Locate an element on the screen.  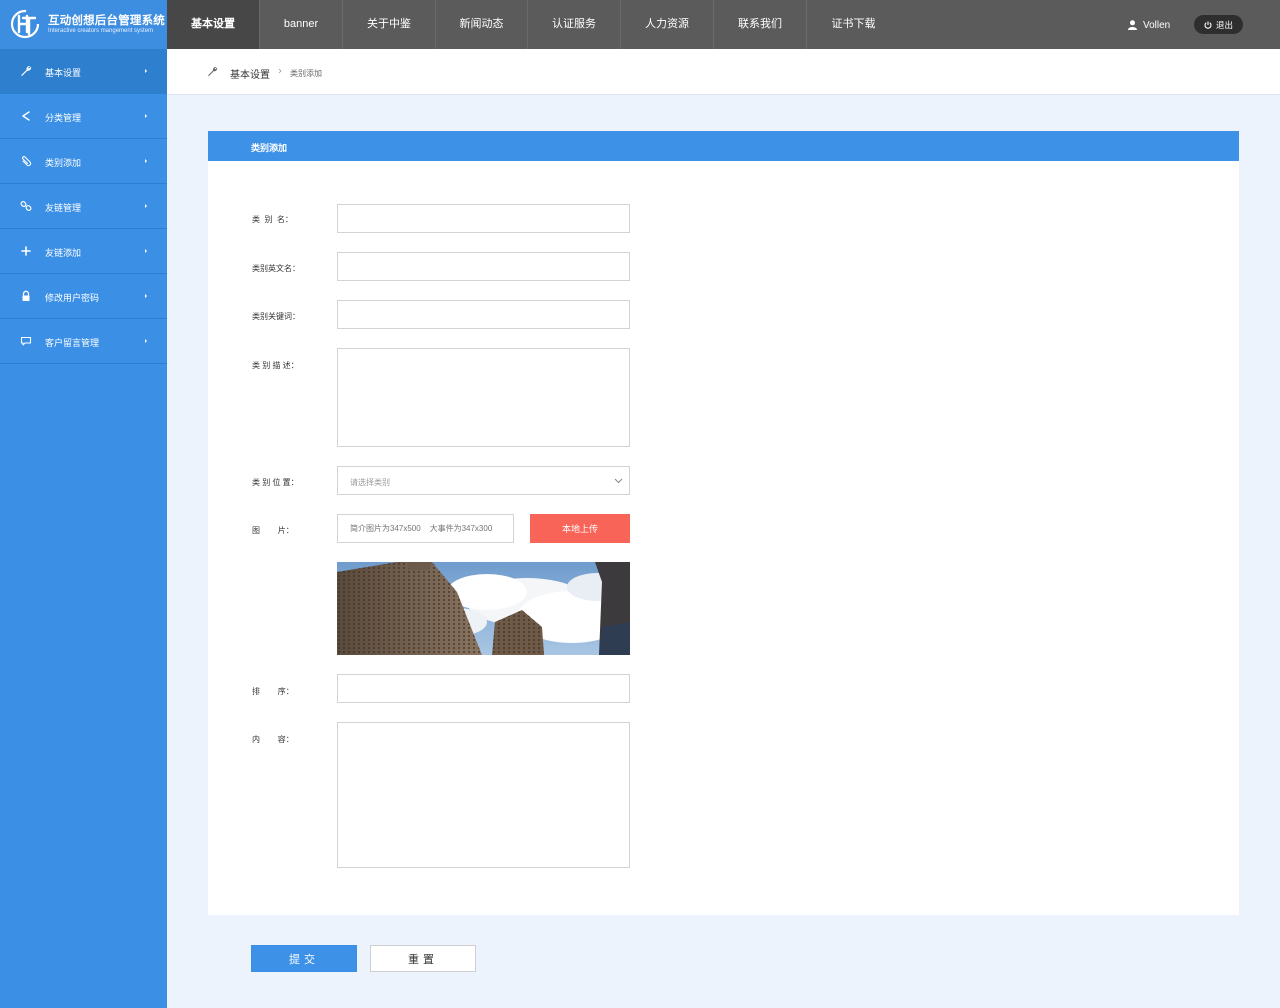
content-label: 内 容： is located at coordinates (273, 739).